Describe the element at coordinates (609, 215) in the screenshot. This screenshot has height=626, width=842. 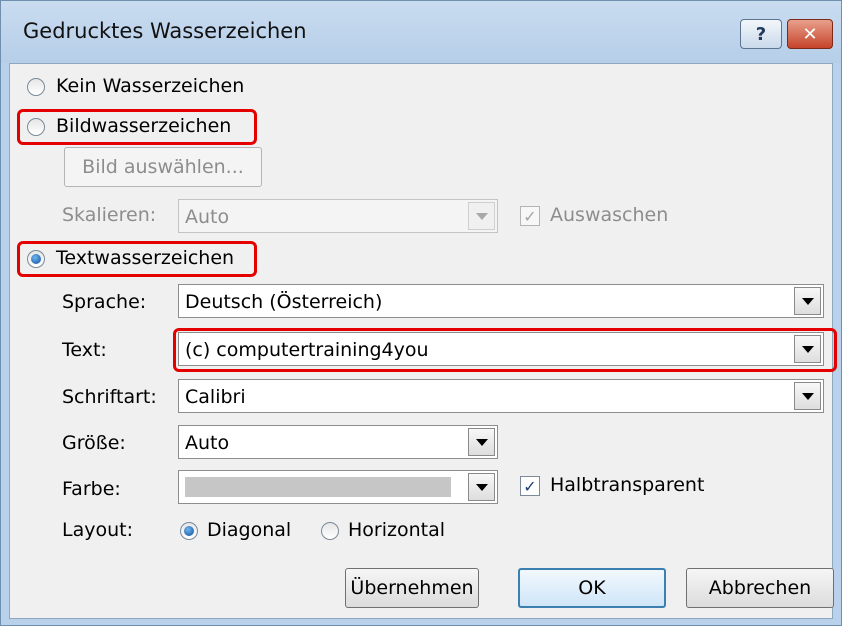
I see `washout-label: Auswaschen` at that location.